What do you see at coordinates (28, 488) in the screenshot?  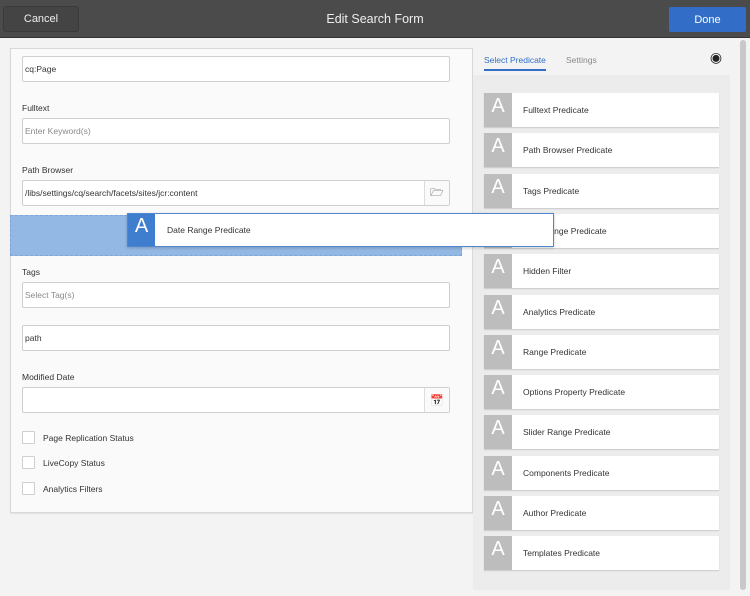 I see `analytics-filters-checkbox` at bounding box center [28, 488].